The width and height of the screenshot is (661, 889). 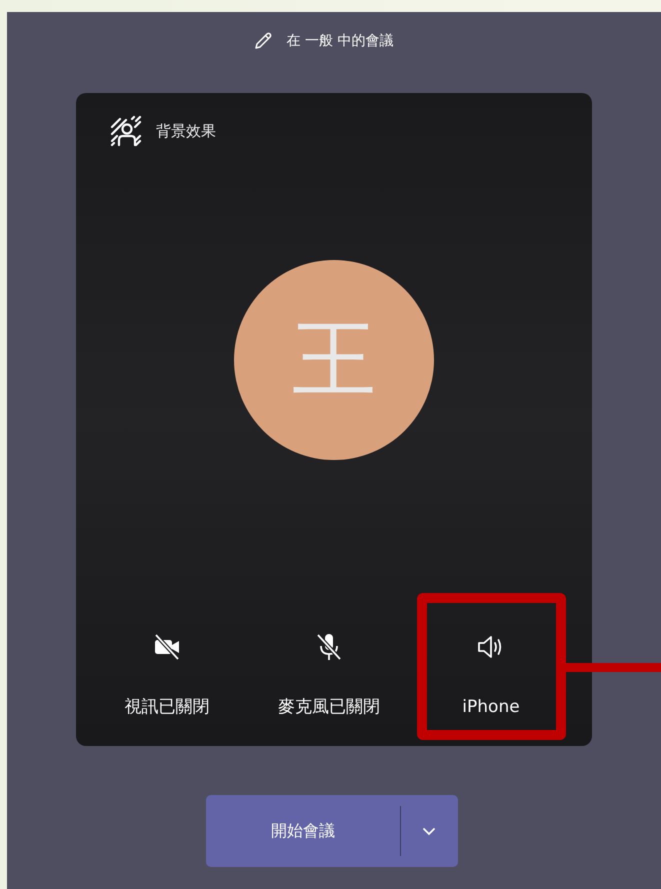 I want to click on avatar: 王, so click(x=334, y=360).